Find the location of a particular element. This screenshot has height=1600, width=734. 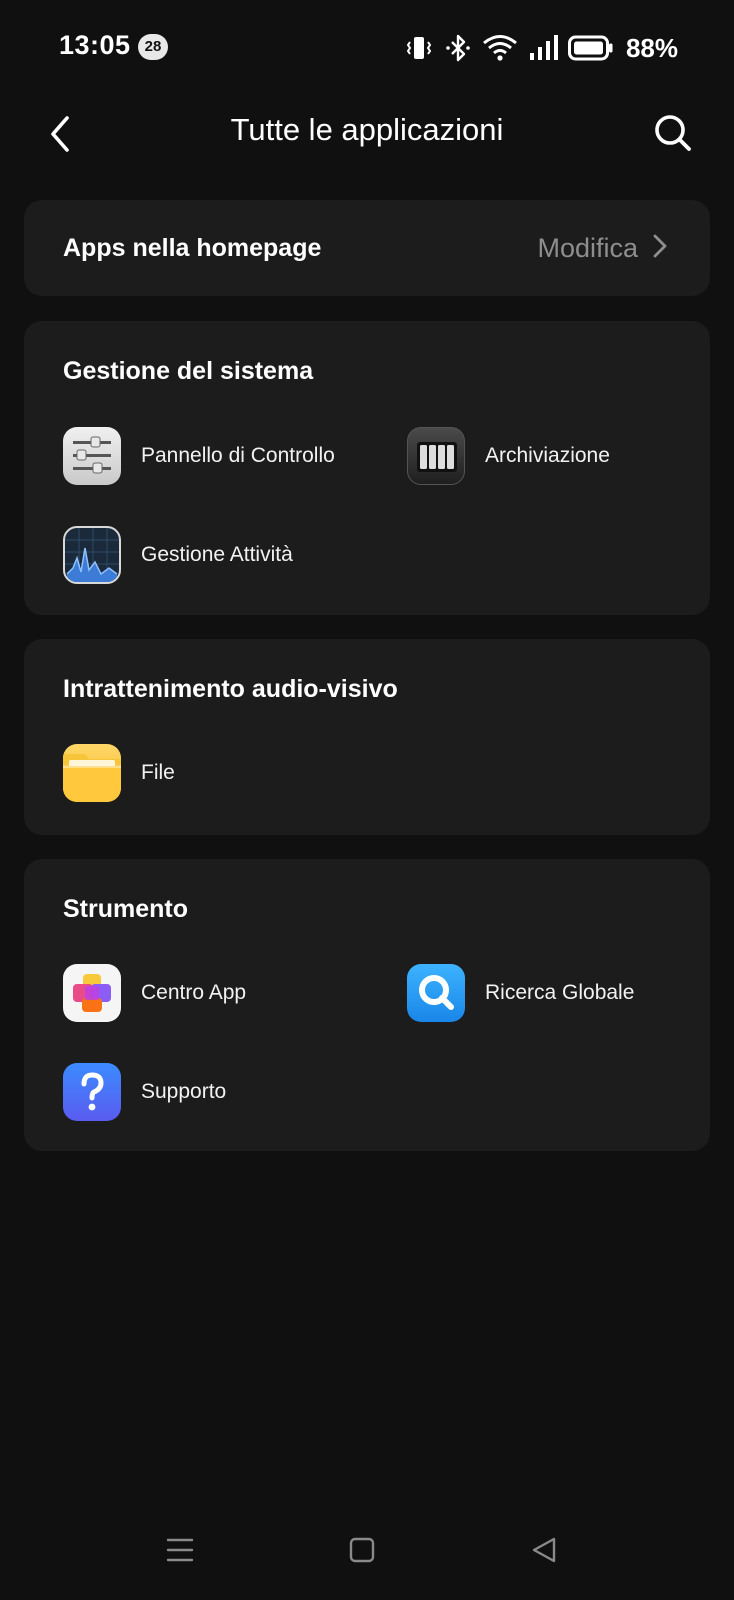

search-button is located at coordinates (673, 133).